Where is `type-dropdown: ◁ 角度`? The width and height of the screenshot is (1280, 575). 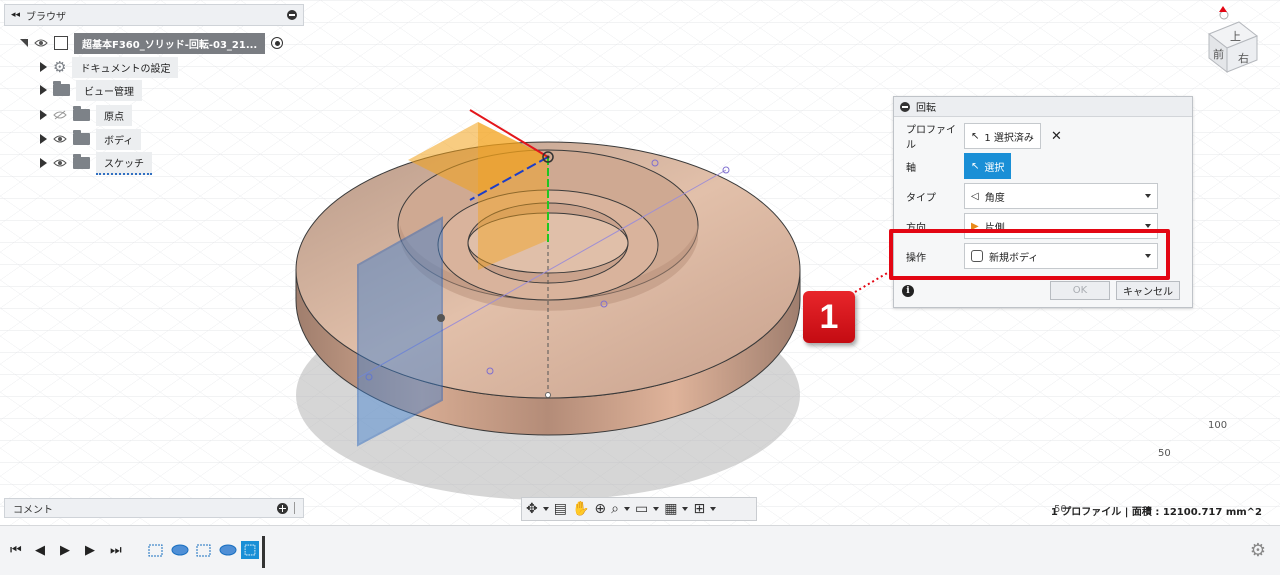
type-dropdown: ◁ 角度 is located at coordinates (1061, 196).